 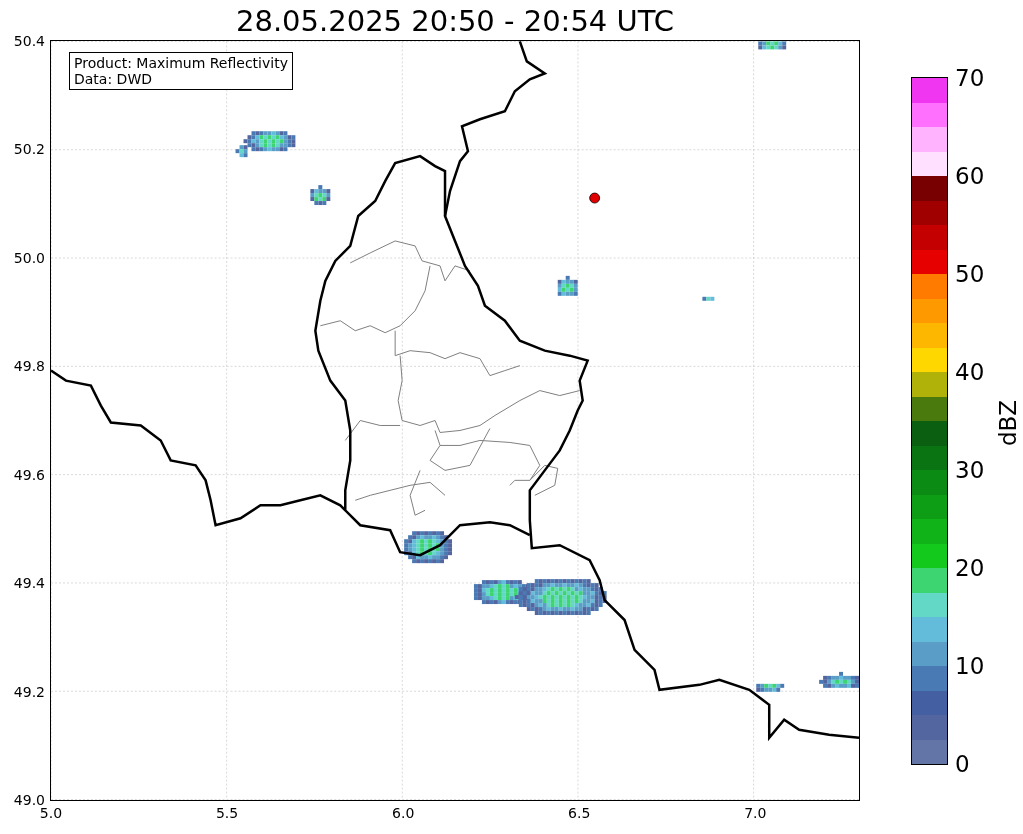 I want to click on x-tick-label: 6.5, so click(x=579, y=813).